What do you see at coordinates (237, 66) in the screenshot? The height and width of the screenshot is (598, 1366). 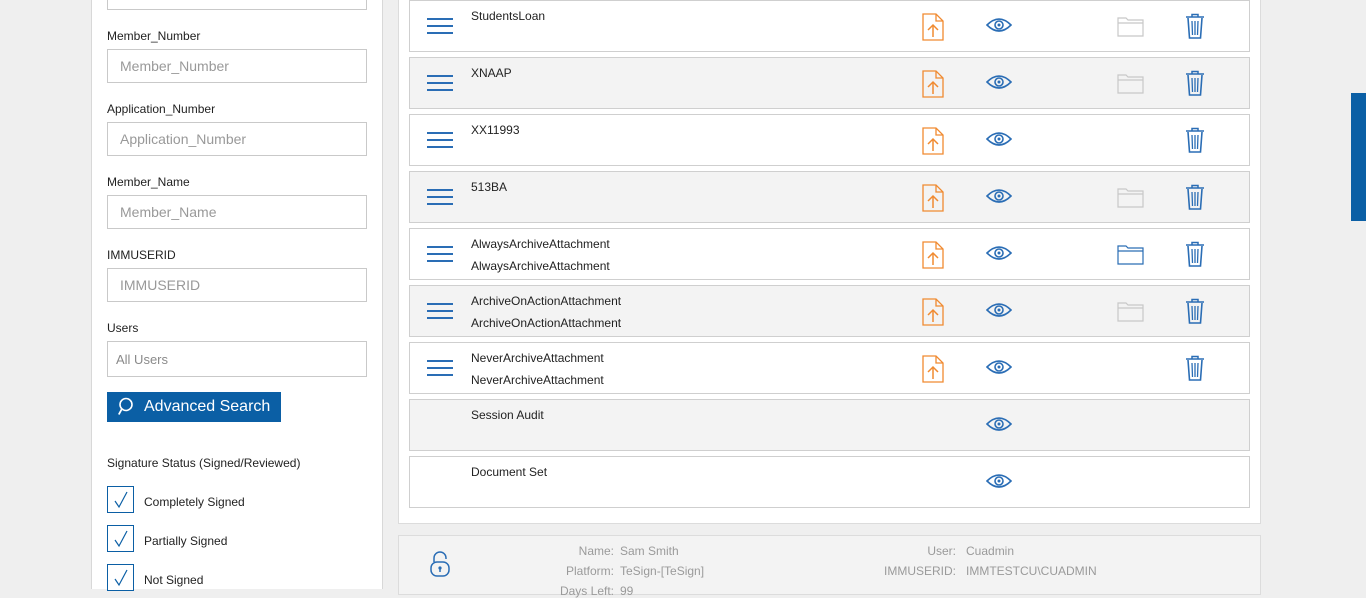 I see `member-number-input` at bounding box center [237, 66].